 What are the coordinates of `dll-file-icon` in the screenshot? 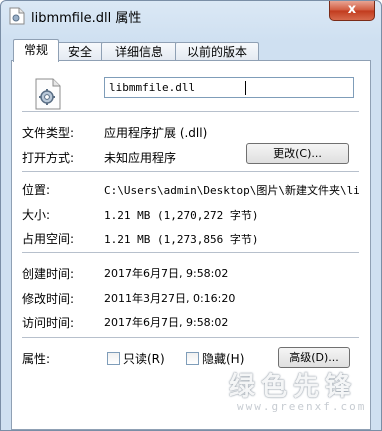 It's located at (48, 94).